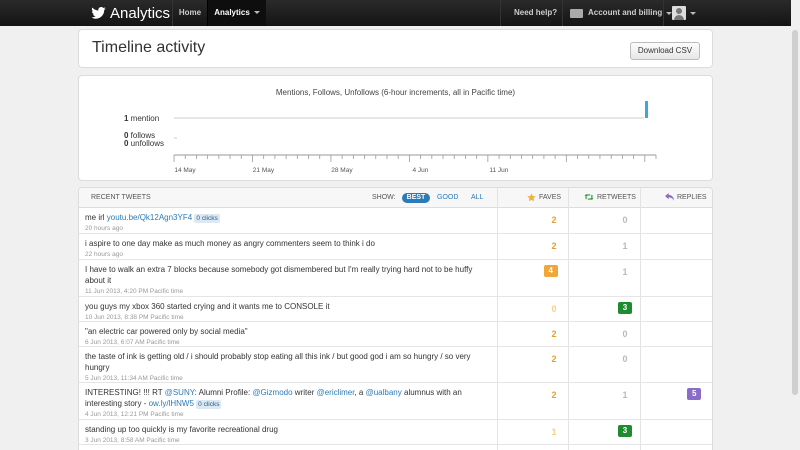 The width and height of the screenshot is (800, 450). Describe the element at coordinates (395, 48) in the screenshot. I see `page-header-card: Timeline activity Download CSV` at that location.